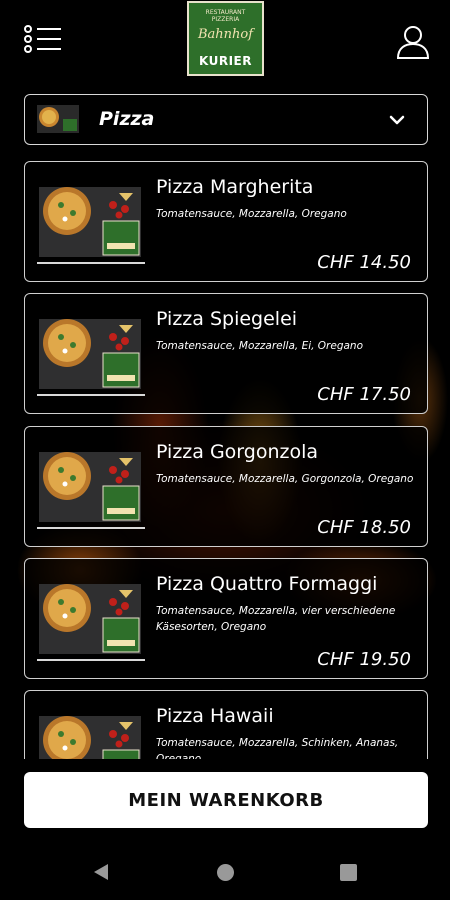  I want to click on system-nav-bar, so click(225, 872).